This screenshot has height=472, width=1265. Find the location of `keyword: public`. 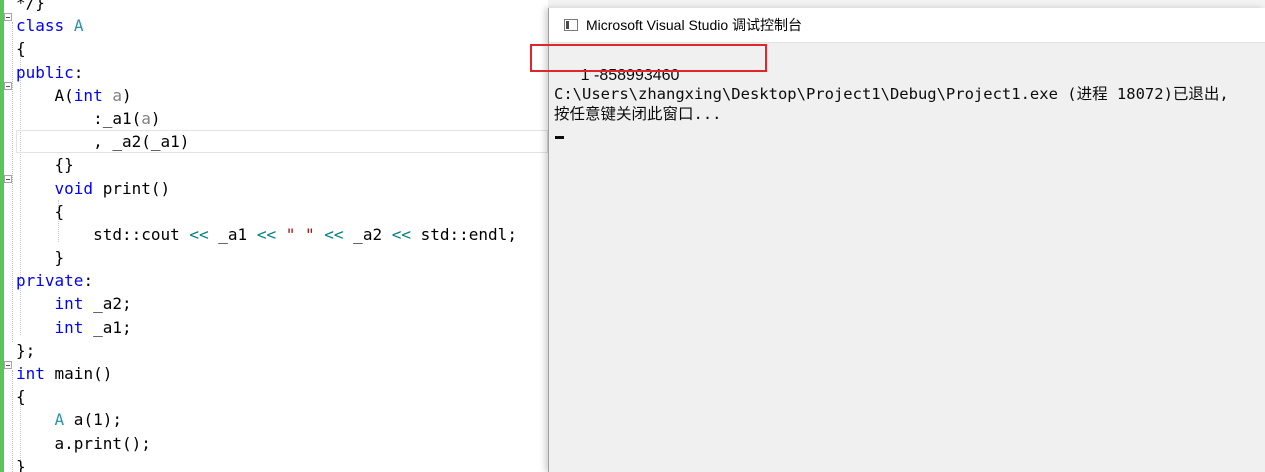

keyword: public is located at coordinates (45, 72).